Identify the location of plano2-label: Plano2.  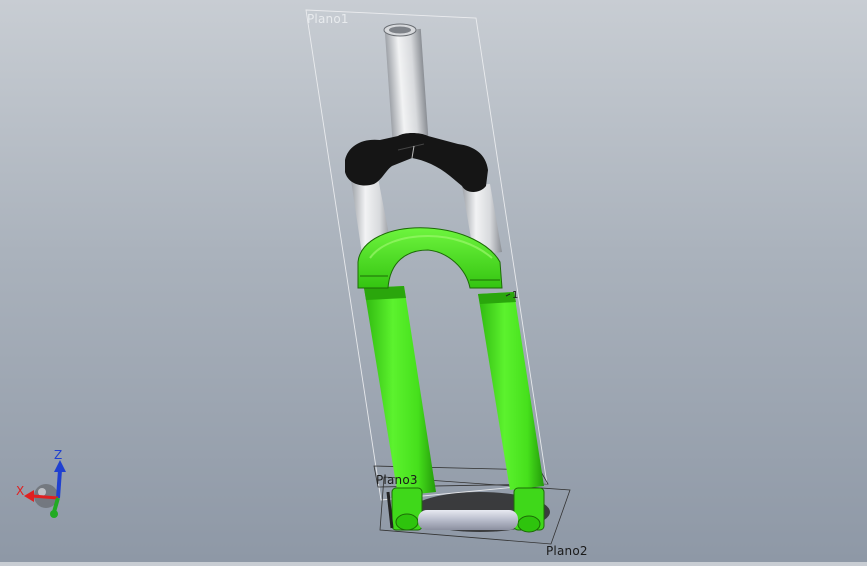
(567, 551).